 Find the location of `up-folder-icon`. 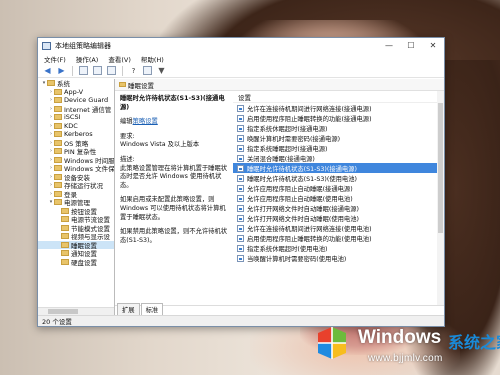

up-folder-icon is located at coordinates (83, 70).